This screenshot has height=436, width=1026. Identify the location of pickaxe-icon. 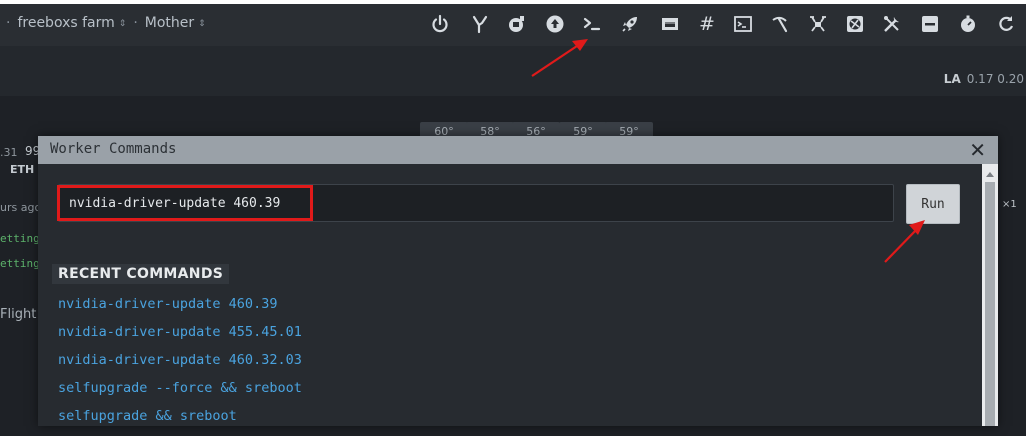
(780, 24).